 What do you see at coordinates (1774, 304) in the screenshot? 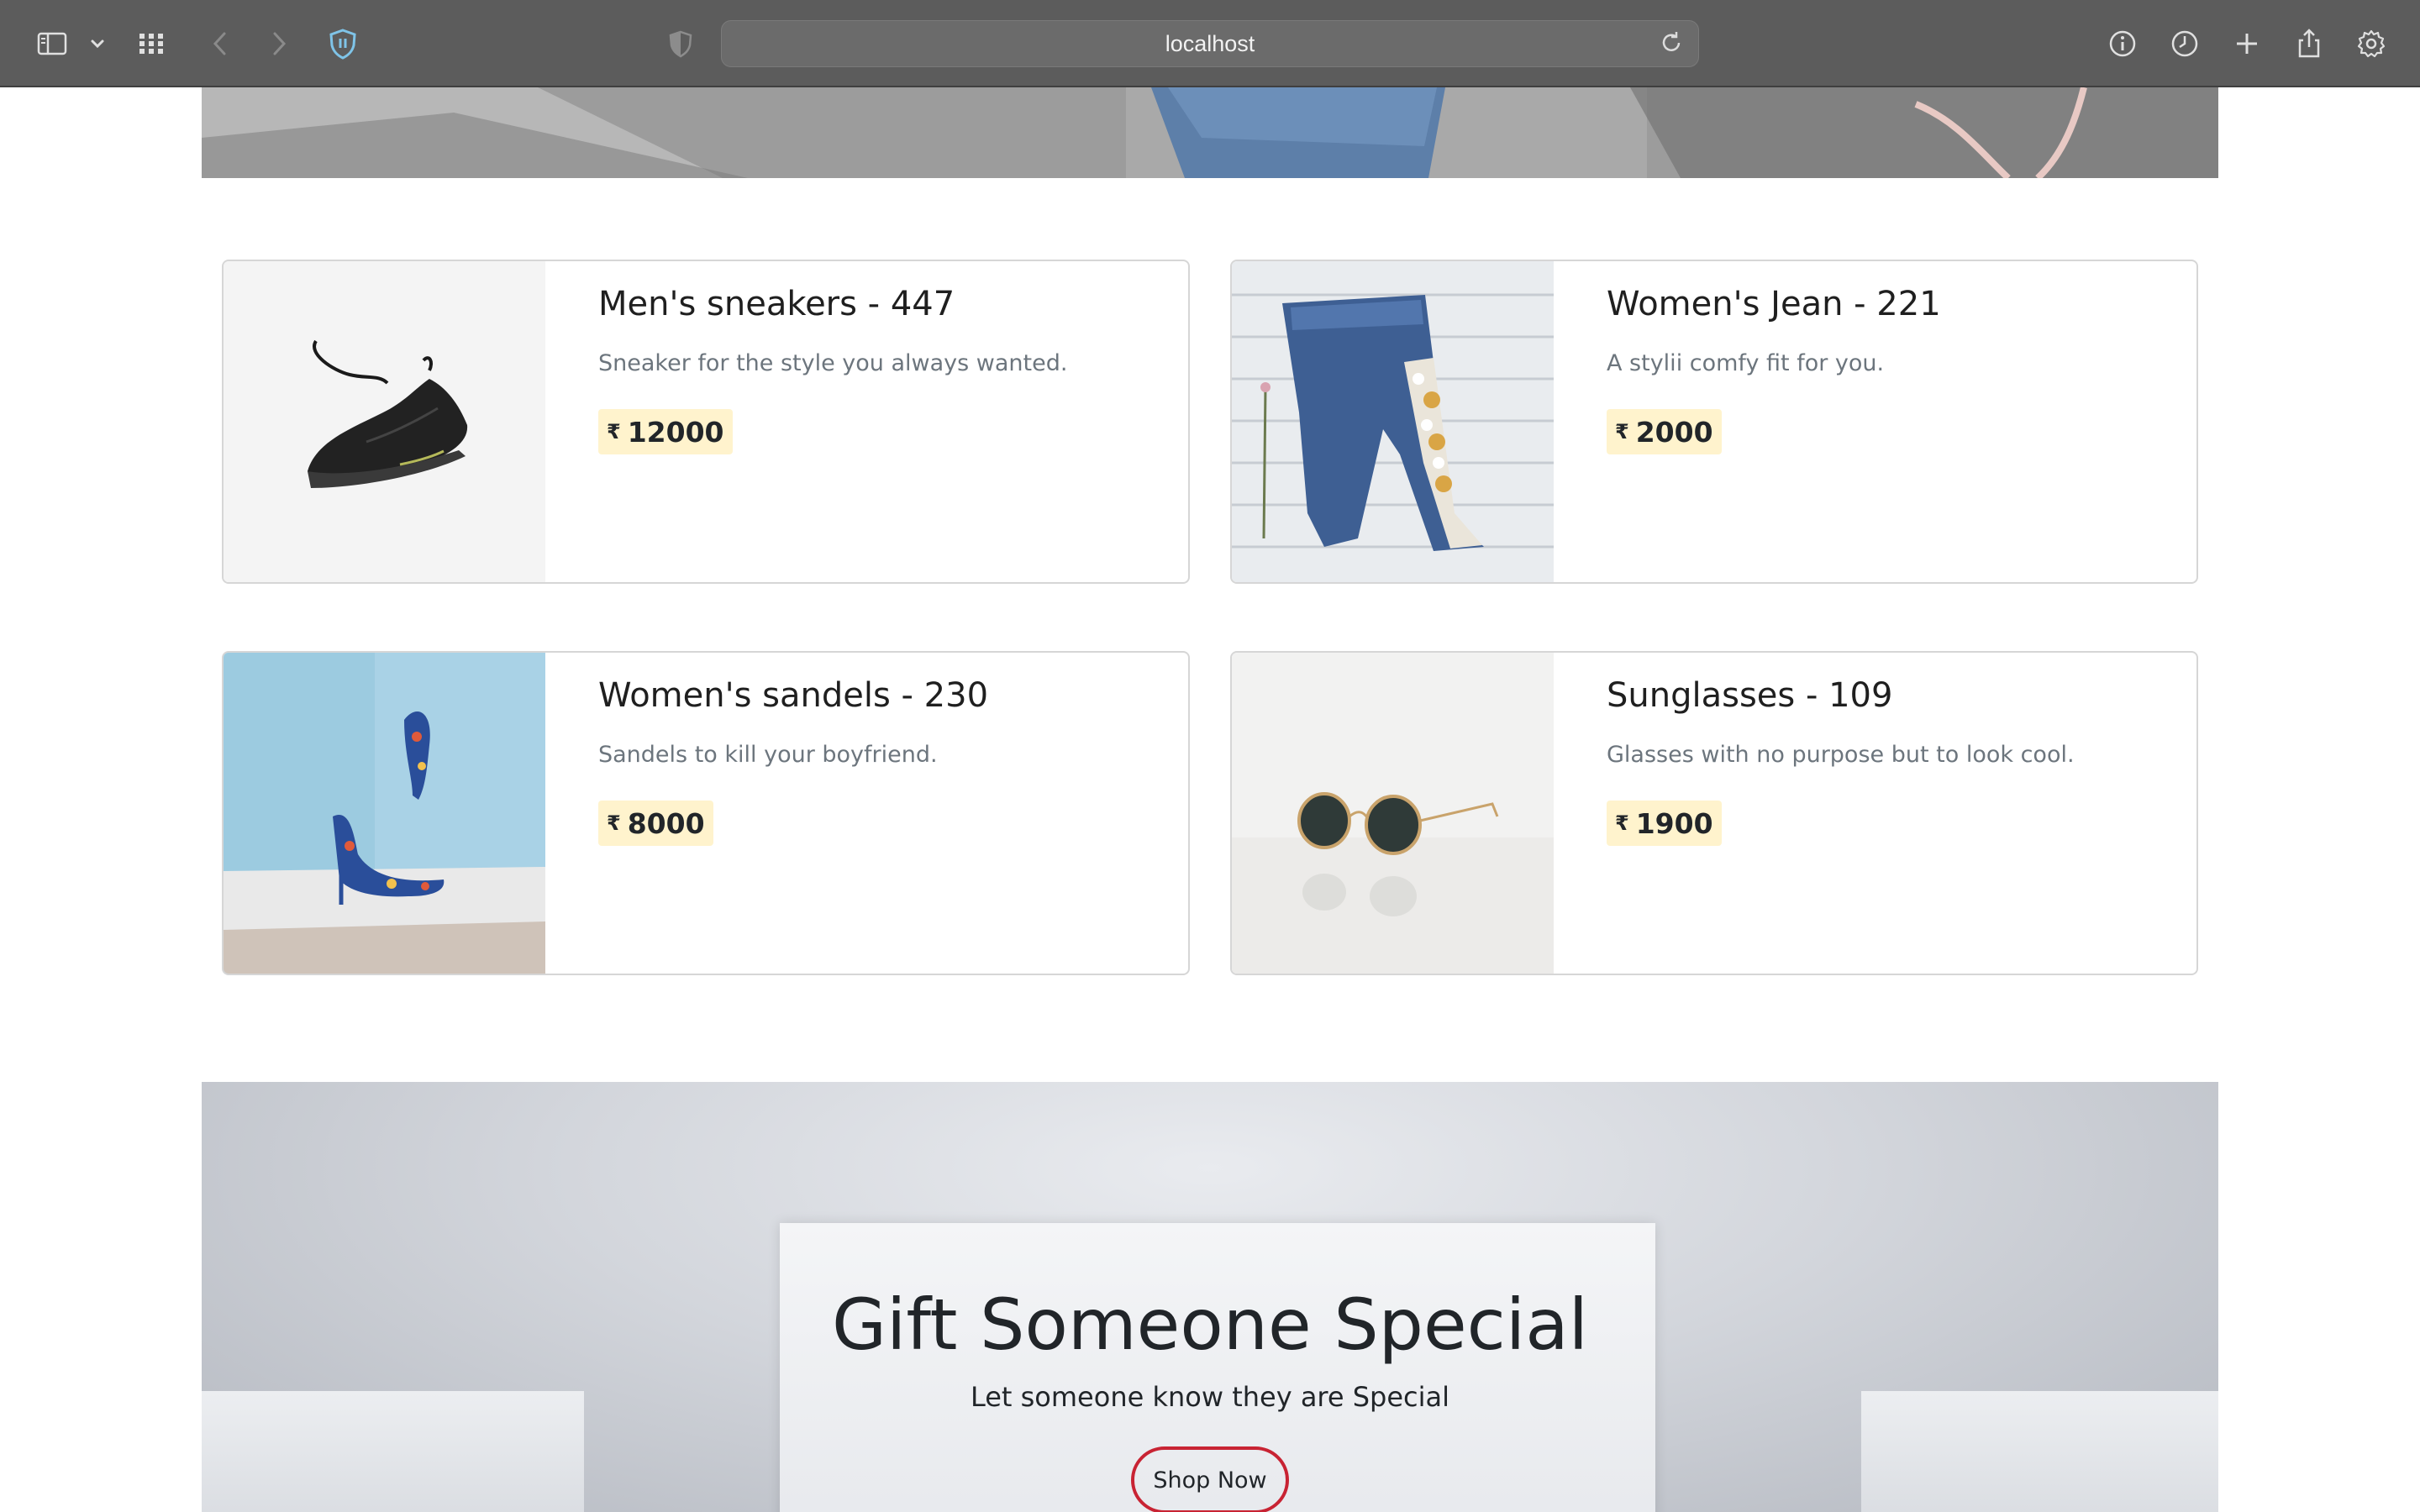
I see `product-title: Women's Jean - 221` at bounding box center [1774, 304].